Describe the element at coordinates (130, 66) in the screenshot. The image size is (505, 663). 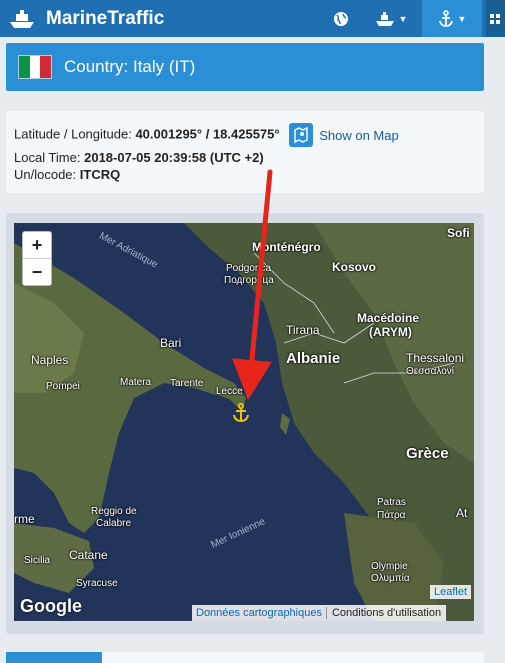
I see `country-label: Country: Italy (IT)` at that location.